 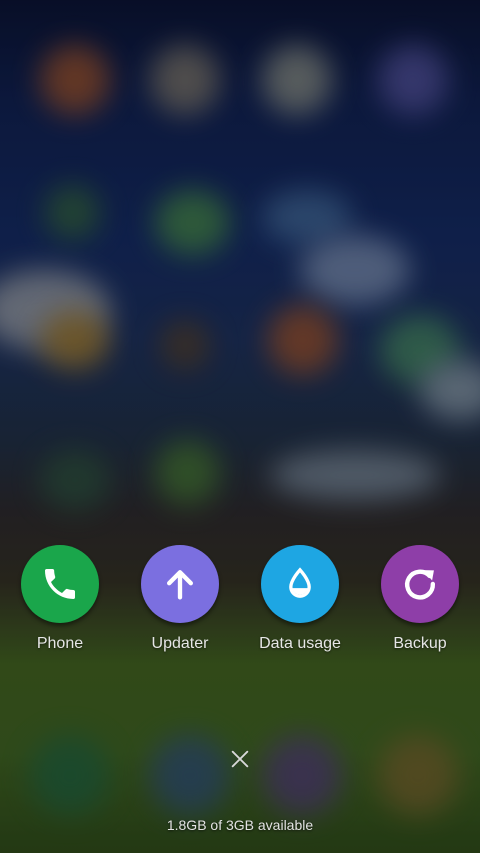 I want to click on app-label-phone: Phone, so click(x=60, y=643).